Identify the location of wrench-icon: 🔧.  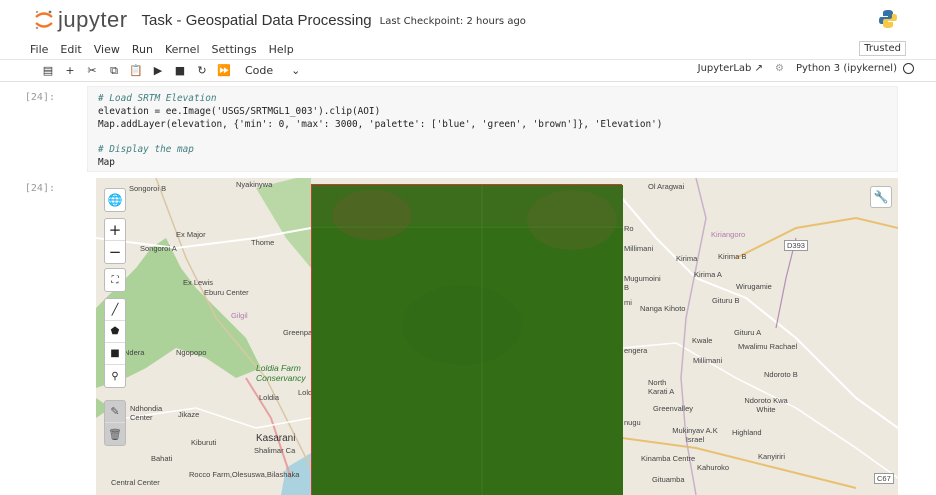
(881, 197).